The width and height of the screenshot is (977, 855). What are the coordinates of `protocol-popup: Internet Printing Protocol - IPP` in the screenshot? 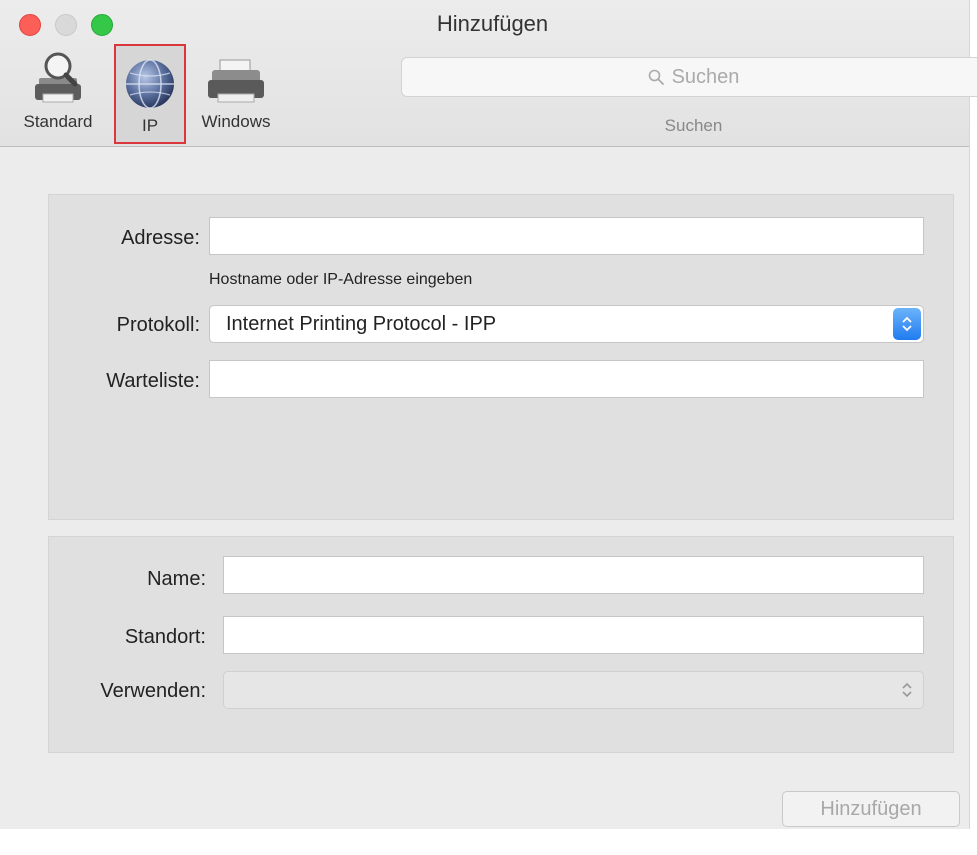 It's located at (566, 324).